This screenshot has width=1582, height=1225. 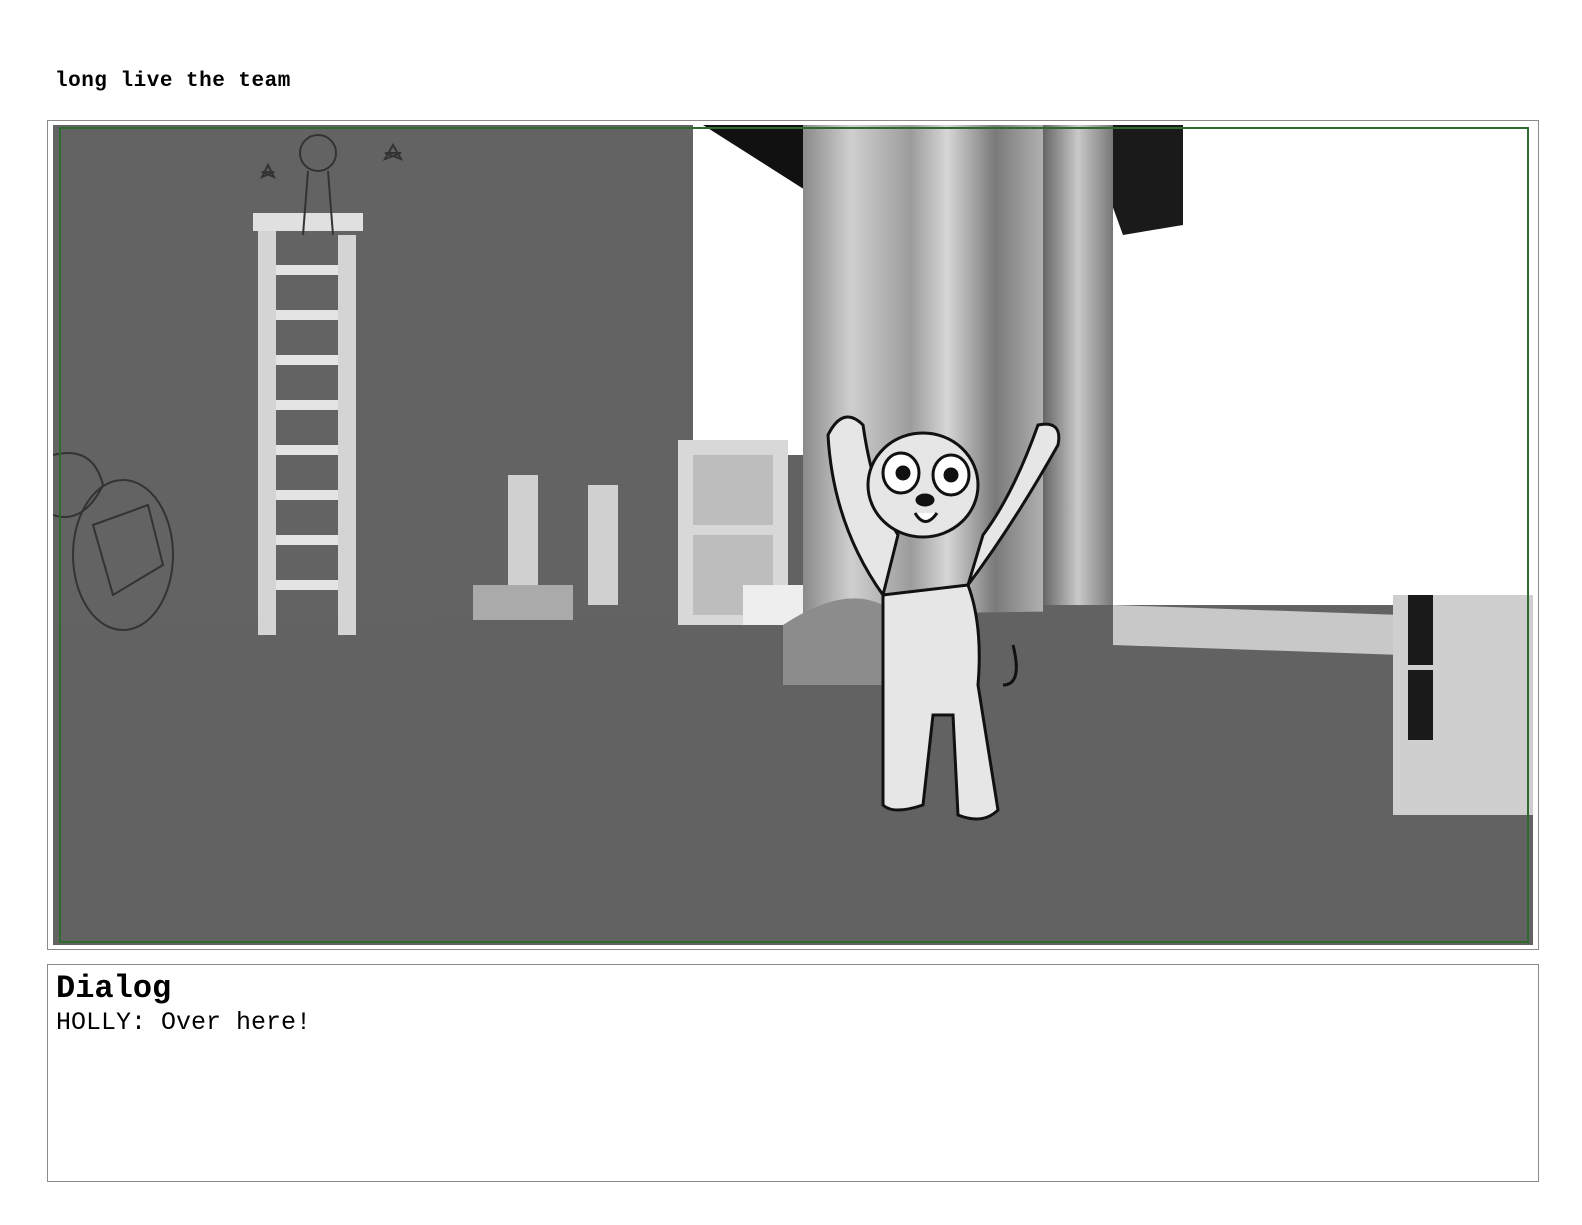 What do you see at coordinates (114, 988) in the screenshot?
I see `dialog-heading: Dialog` at bounding box center [114, 988].